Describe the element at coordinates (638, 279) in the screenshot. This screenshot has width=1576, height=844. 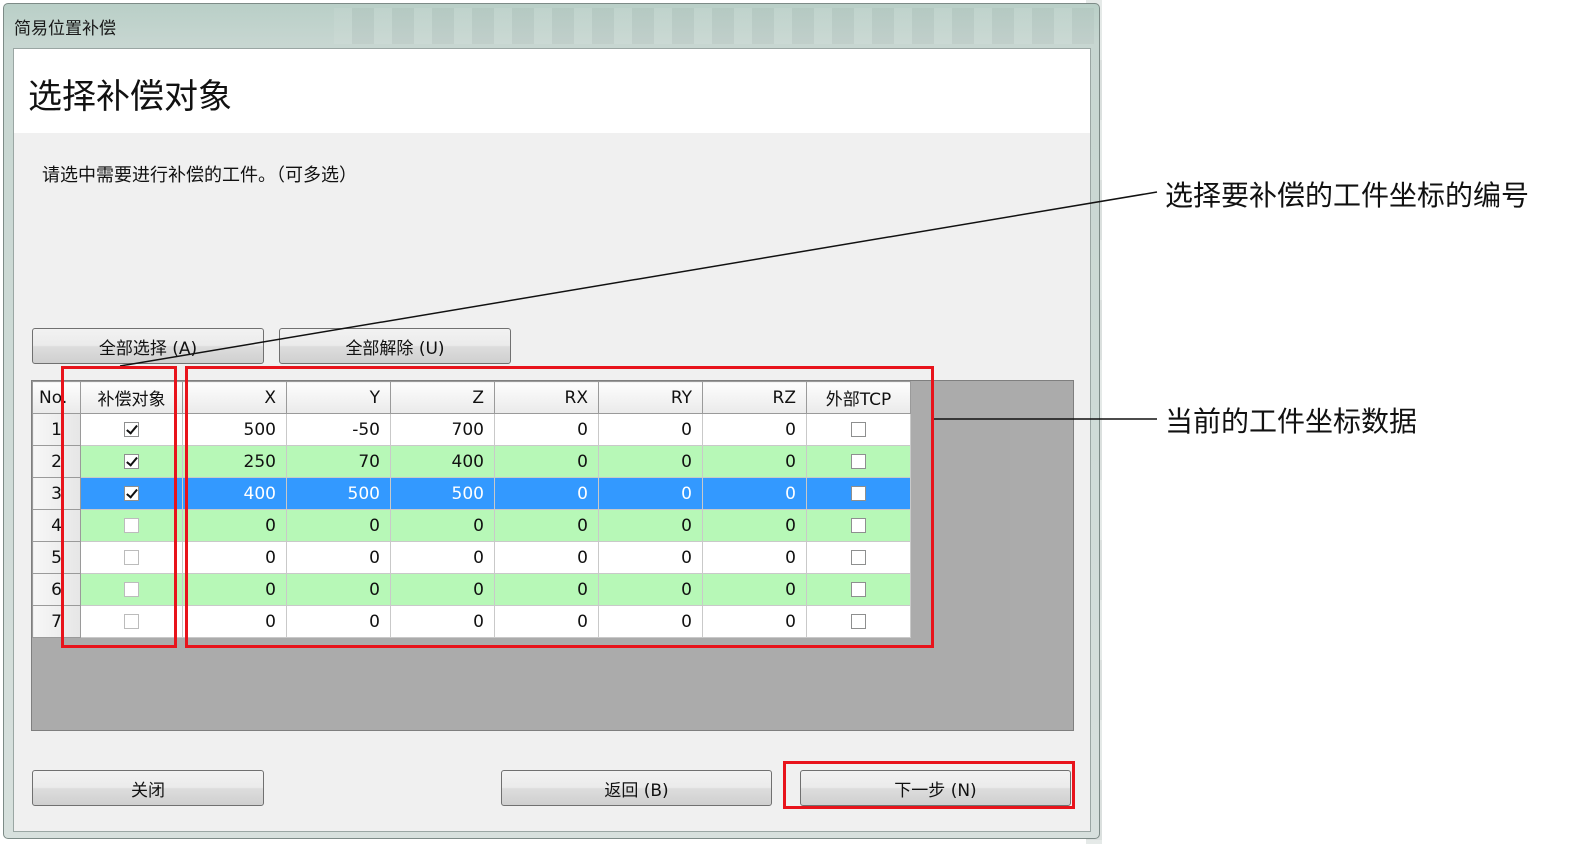
I see `leader-line-target` at that location.